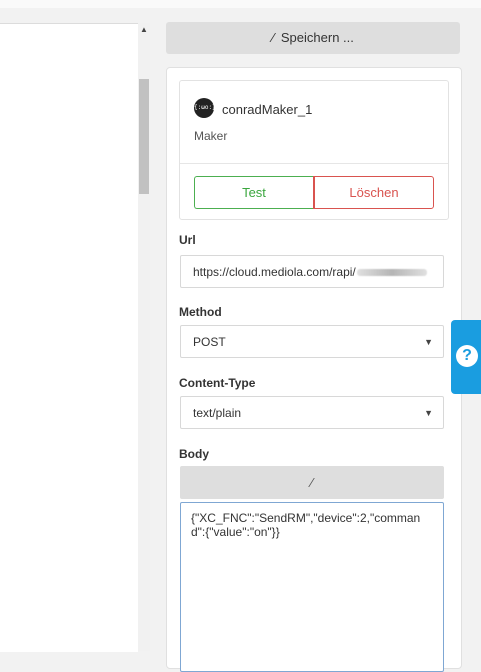 This screenshot has height=672, width=481. Describe the element at coordinates (312, 341) in the screenshot. I see `method-select: POST ▼` at that location.